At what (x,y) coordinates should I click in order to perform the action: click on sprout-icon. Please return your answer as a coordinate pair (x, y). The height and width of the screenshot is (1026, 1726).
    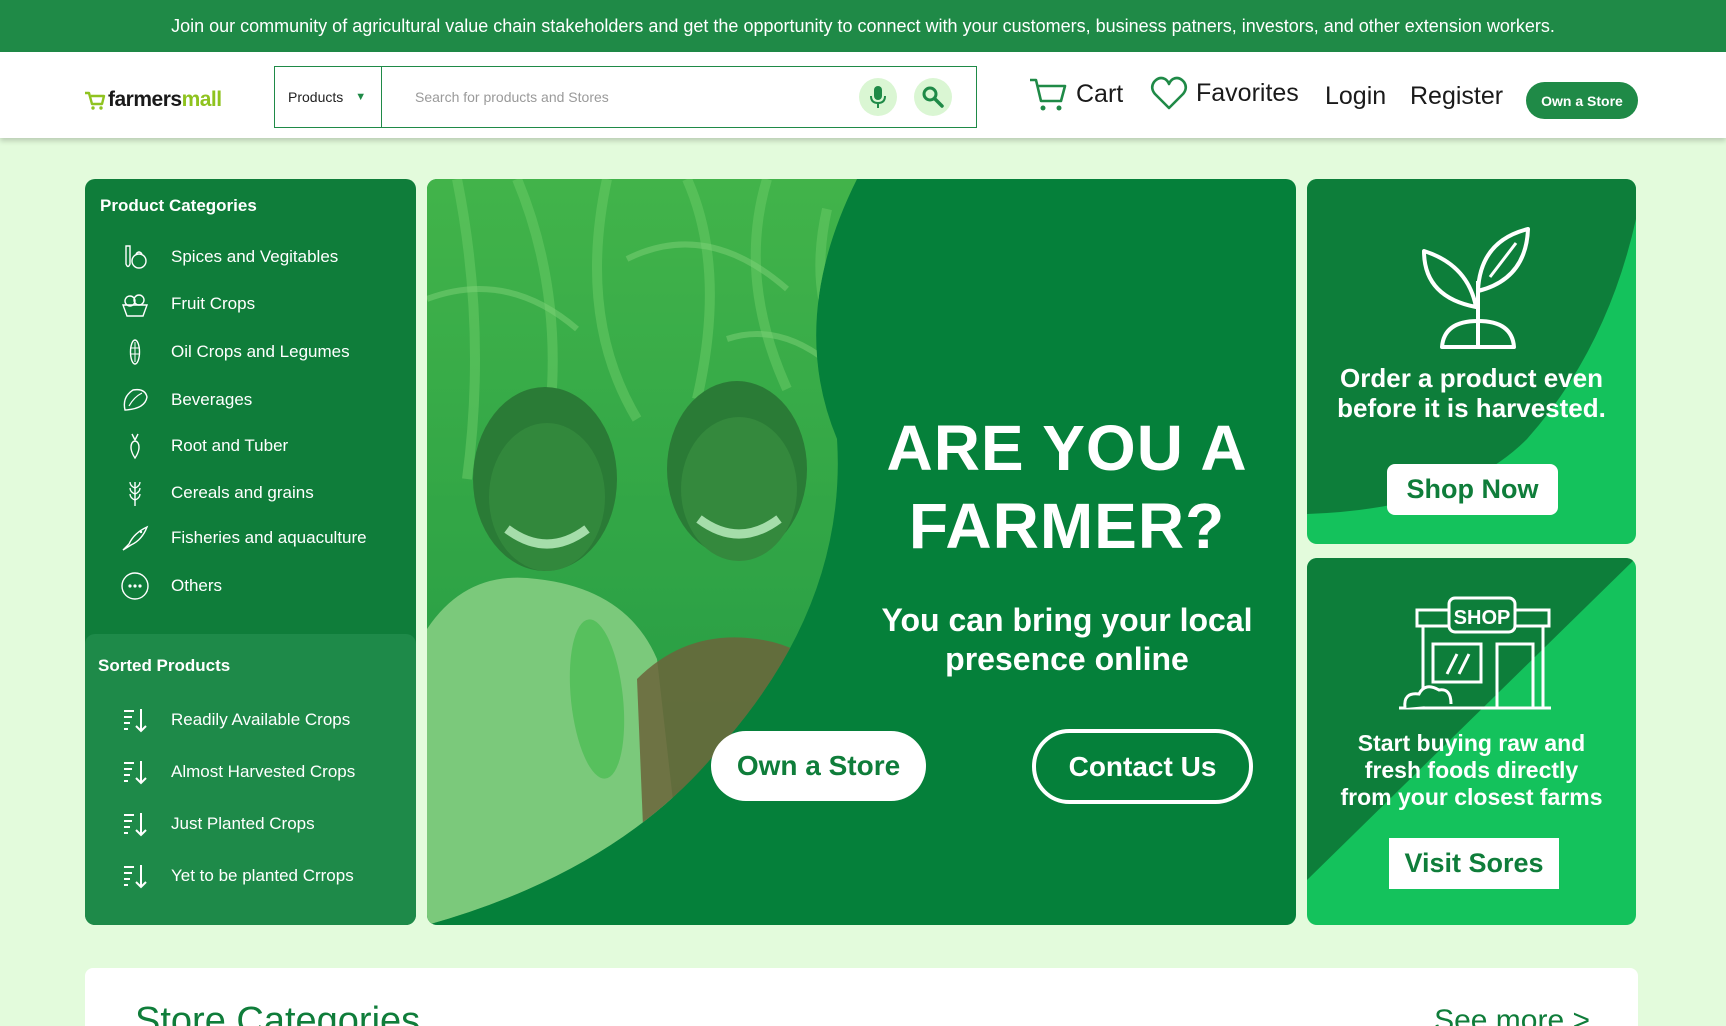
    Looking at the image, I should click on (1476, 288).